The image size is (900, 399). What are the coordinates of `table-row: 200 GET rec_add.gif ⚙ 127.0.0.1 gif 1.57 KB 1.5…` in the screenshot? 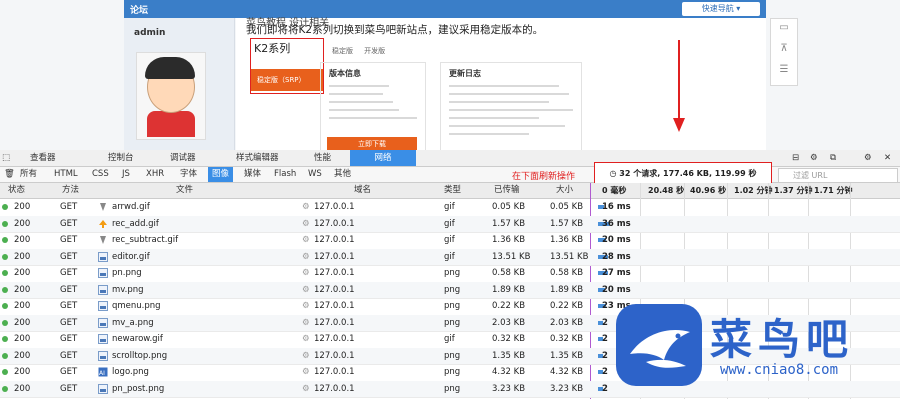 It's located at (450, 224).